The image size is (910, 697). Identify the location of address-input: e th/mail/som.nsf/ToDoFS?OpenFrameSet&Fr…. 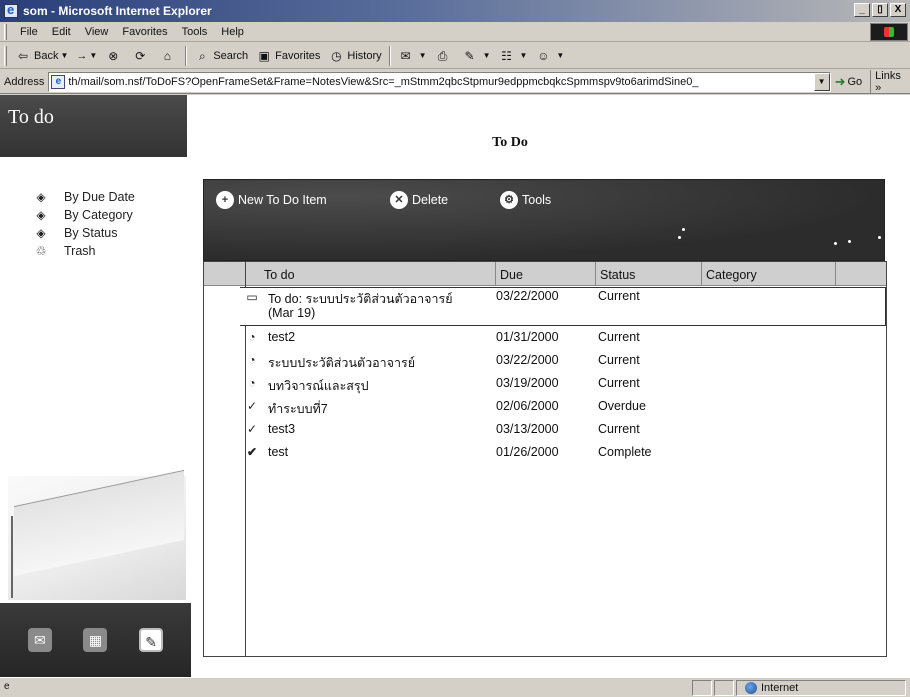
(439, 81).